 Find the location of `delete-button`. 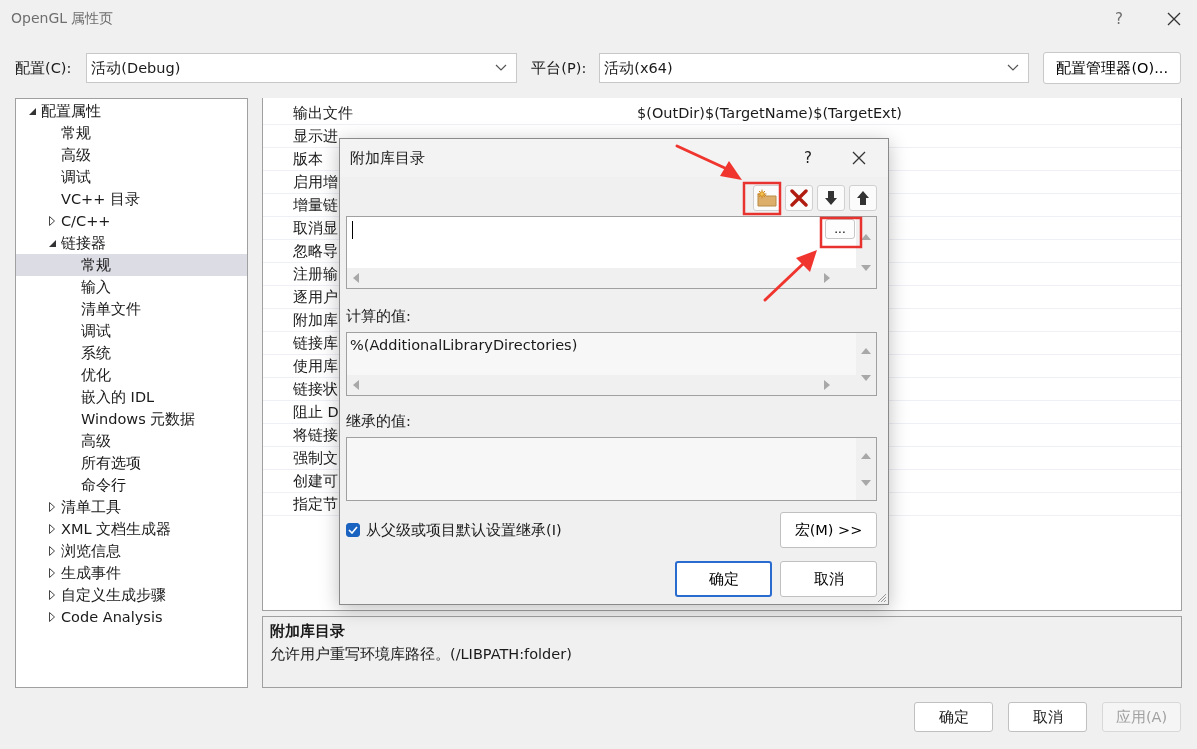

delete-button is located at coordinates (799, 198).